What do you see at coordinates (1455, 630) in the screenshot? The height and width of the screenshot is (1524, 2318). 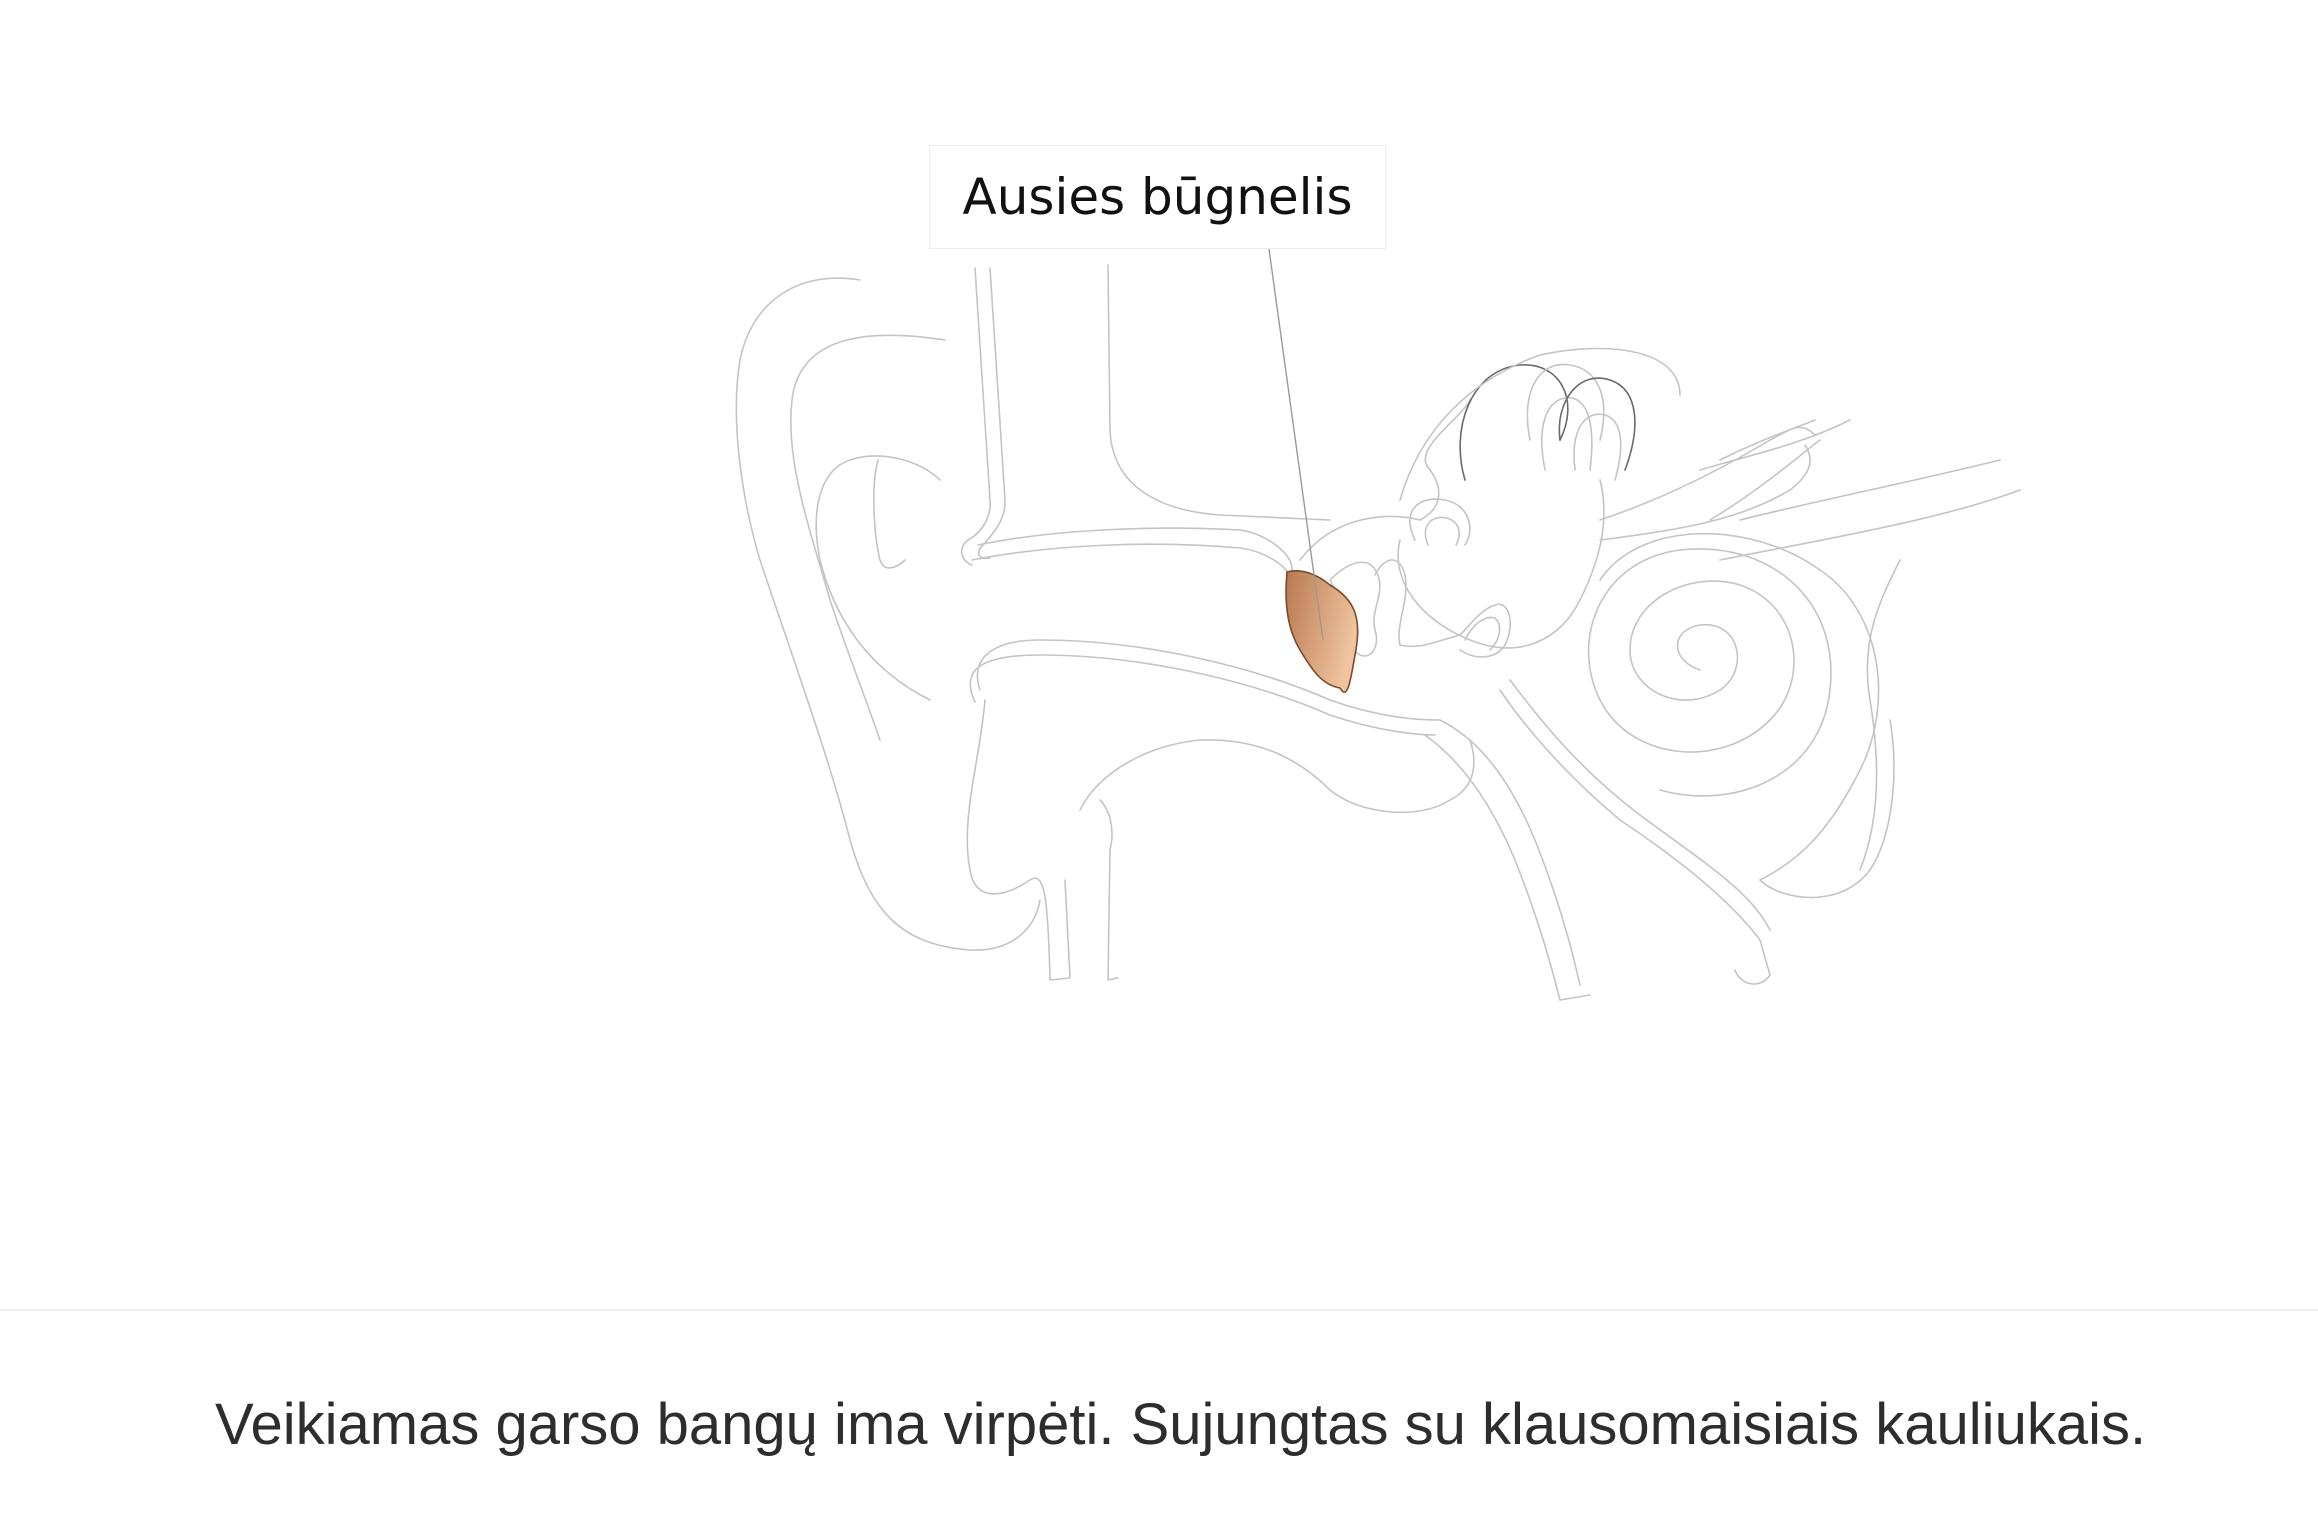 I see `stapes-outline` at bounding box center [1455, 630].